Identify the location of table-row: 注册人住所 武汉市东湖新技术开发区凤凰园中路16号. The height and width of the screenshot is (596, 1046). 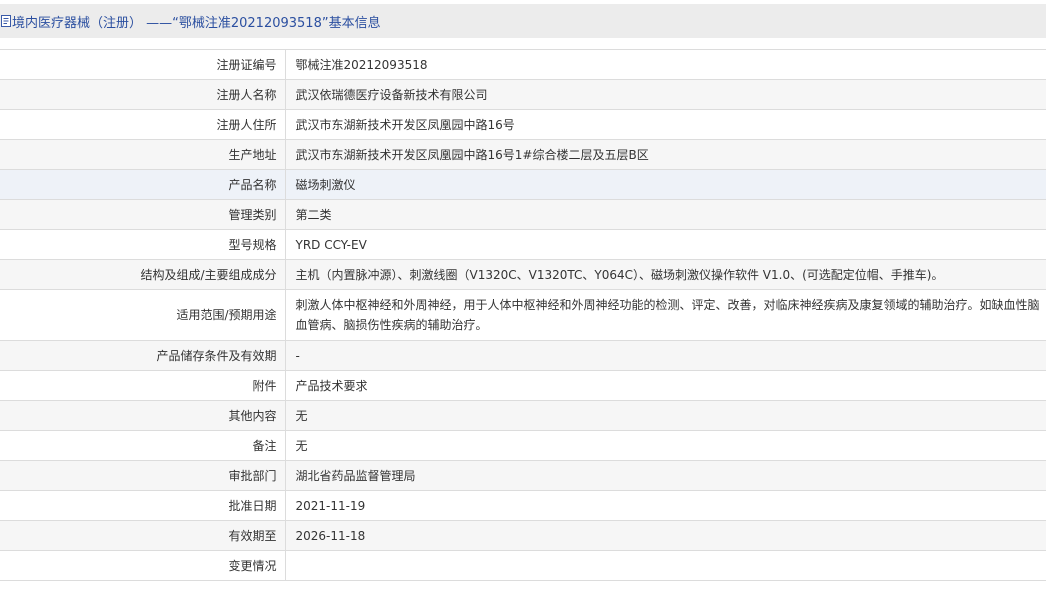
(523, 124).